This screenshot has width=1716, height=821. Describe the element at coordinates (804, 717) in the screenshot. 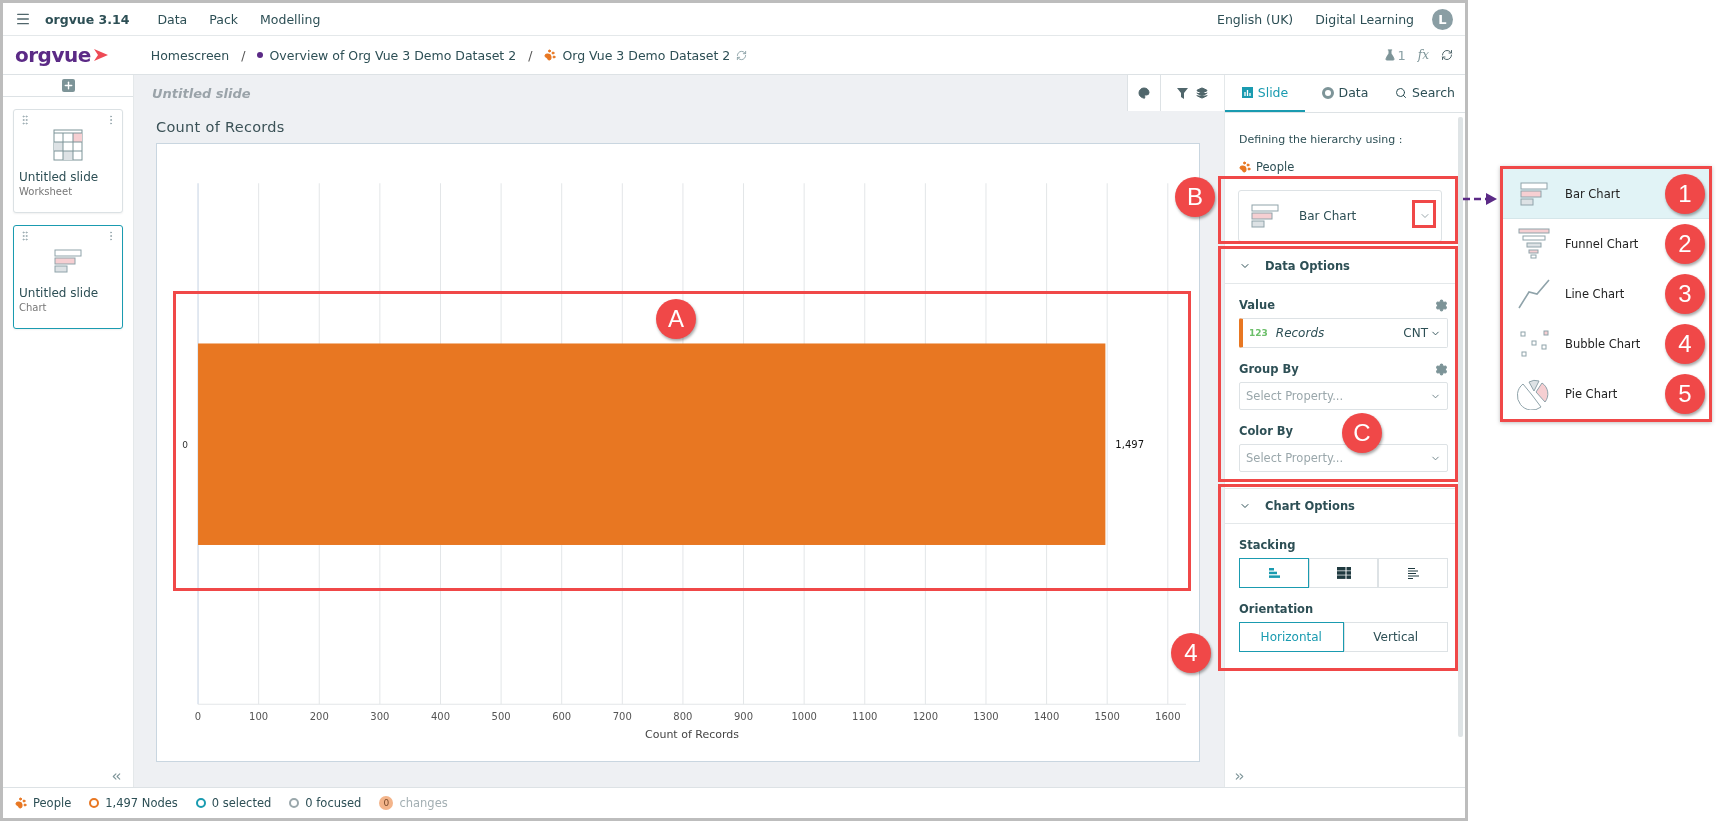

I see `tick-label: 1000` at that location.